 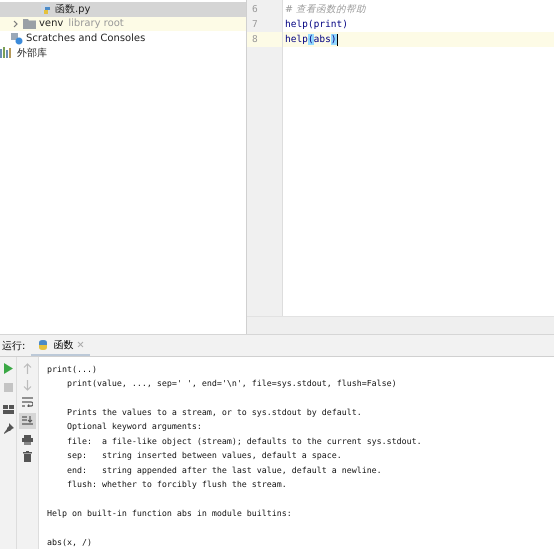 I want to click on tree-item: 函数.py, so click(x=72, y=9).